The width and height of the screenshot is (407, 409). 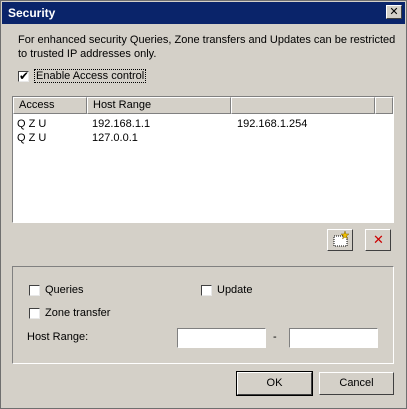 What do you see at coordinates (50, 105) in the screenshot?
I see `column-header-access: Access` at bounding box center [50, 105].